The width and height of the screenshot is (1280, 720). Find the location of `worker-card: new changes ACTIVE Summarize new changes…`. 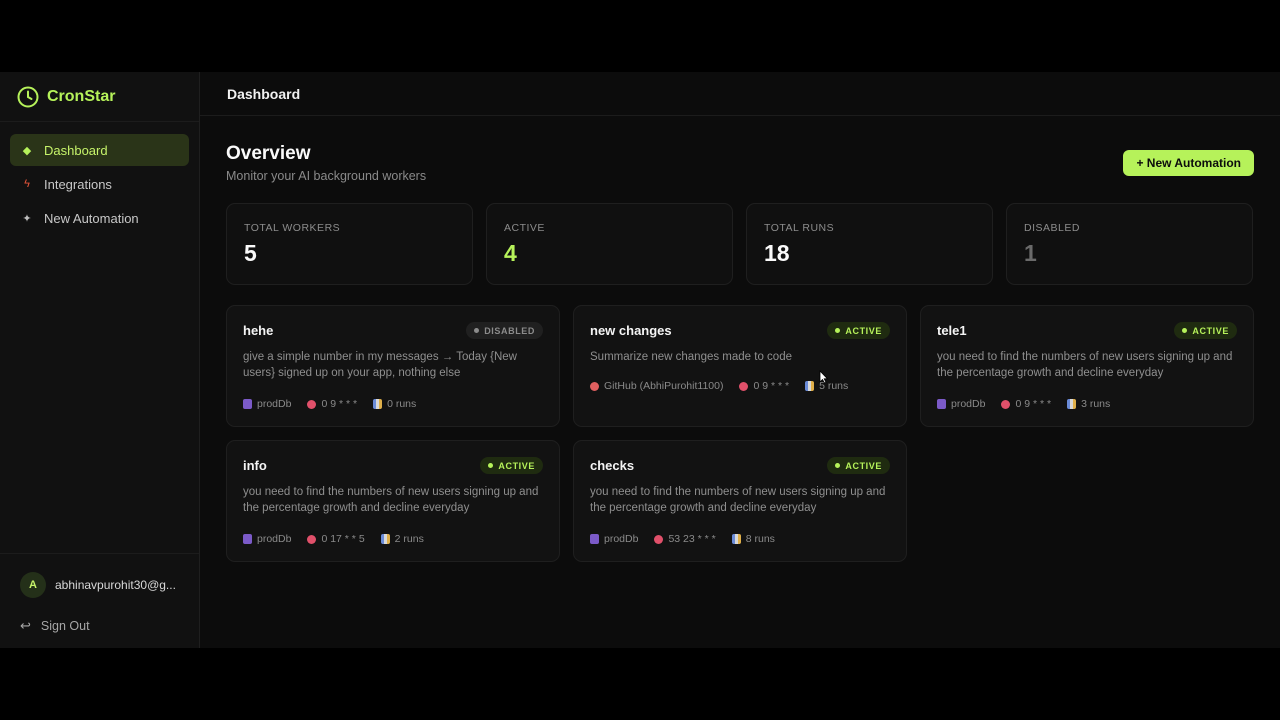

worker-card: new changes ACTIVE Summarize new changes… is located at coordinates (740, 366).